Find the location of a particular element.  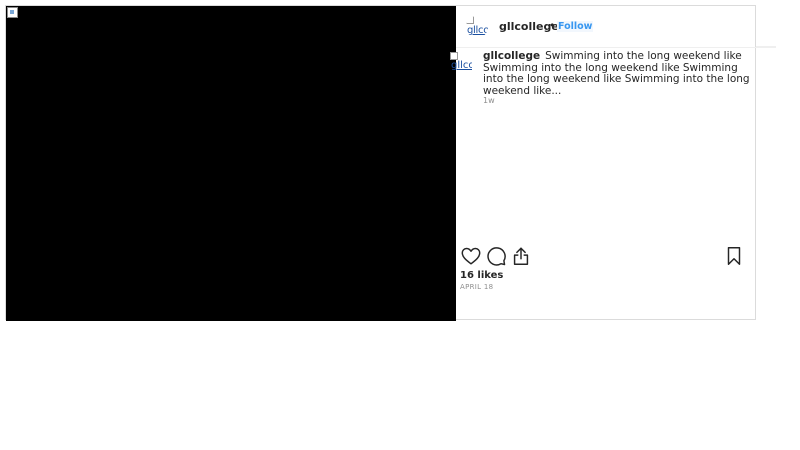

caption-avatar: gllco is located at coordinates (461, 63).